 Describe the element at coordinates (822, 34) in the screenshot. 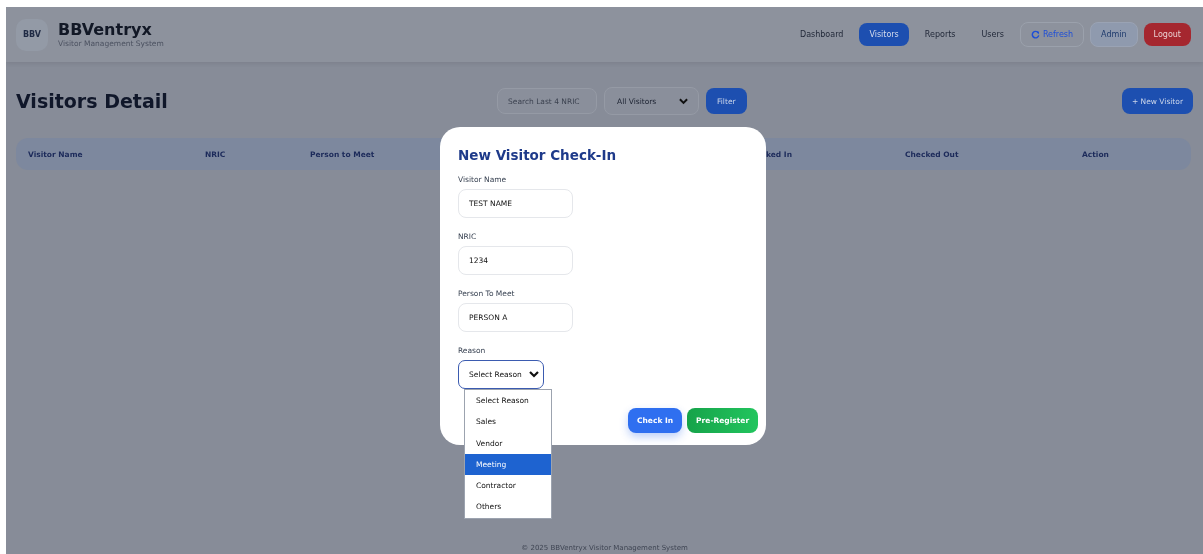

I see `nav-tab: Dashboard` at that location.